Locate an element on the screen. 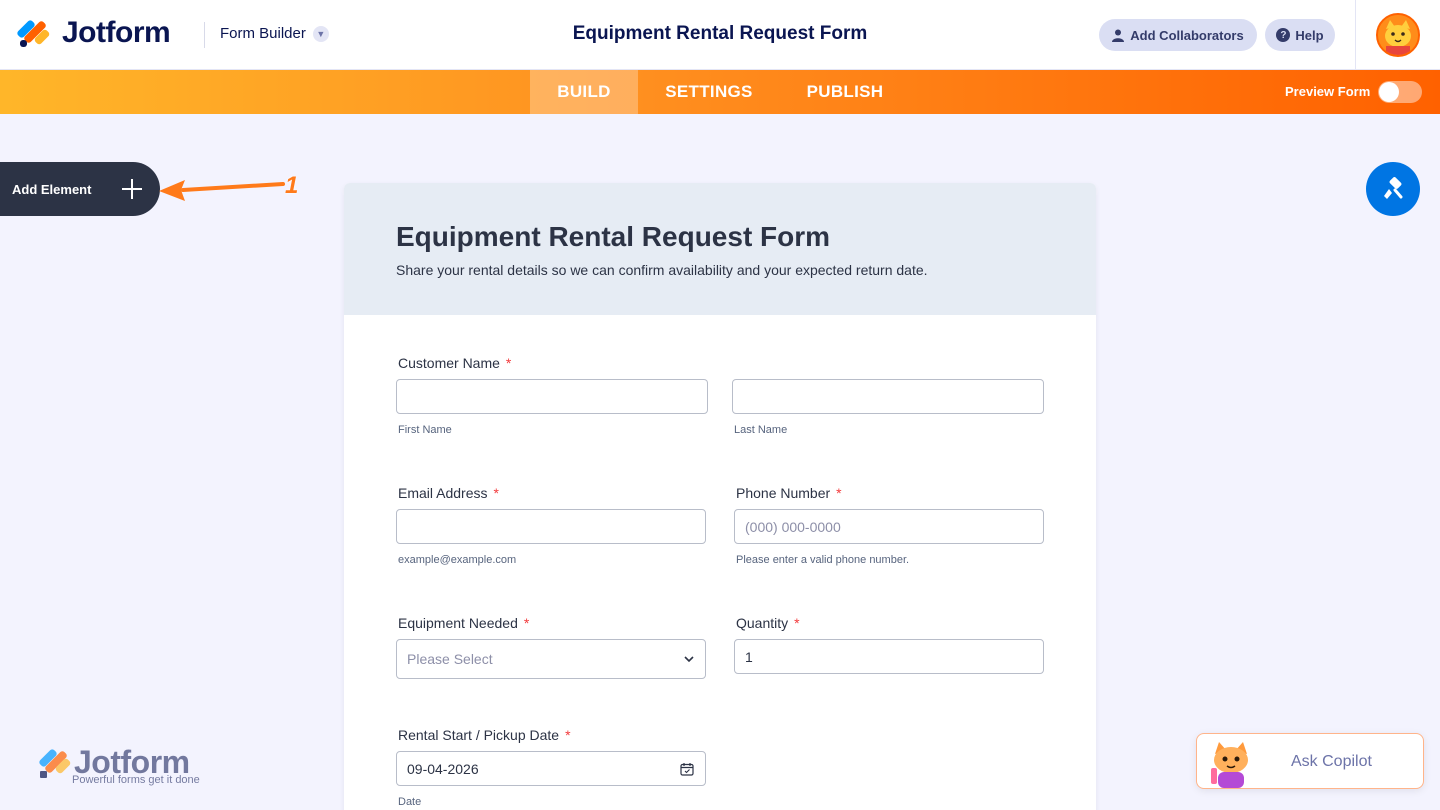 This screenshot has width=1440, height=810. quantity-label: Quantity * is located at coordinates (768, 623).